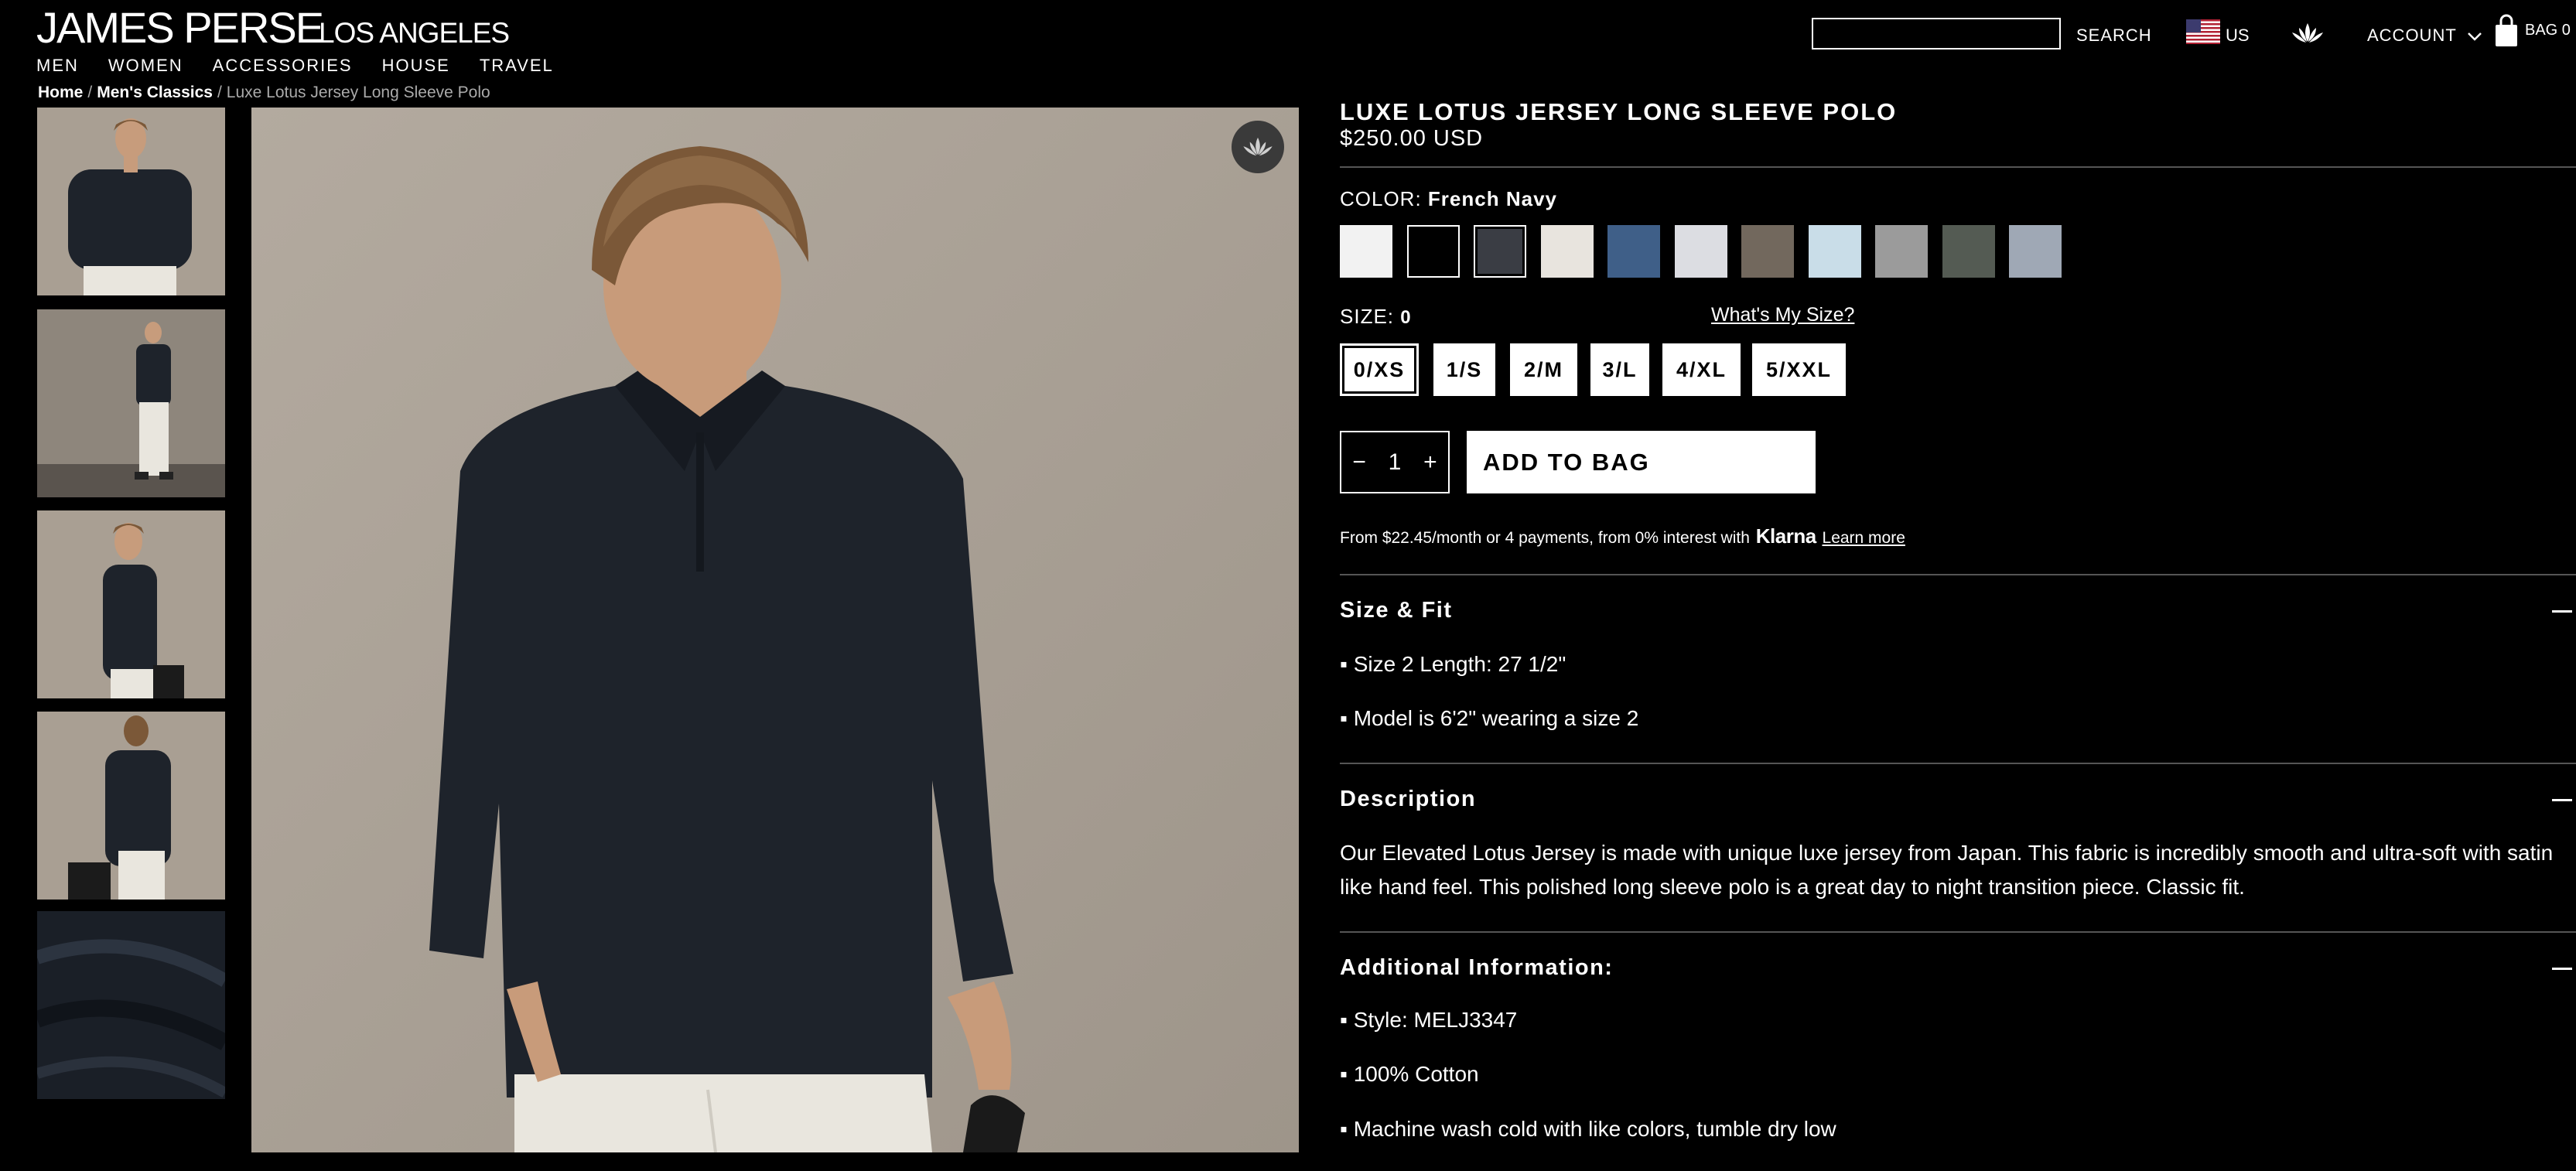 This screenshot has height=1171, width=2576. I want to click on size-button-3-l: 3/L, so click(1619, 369).